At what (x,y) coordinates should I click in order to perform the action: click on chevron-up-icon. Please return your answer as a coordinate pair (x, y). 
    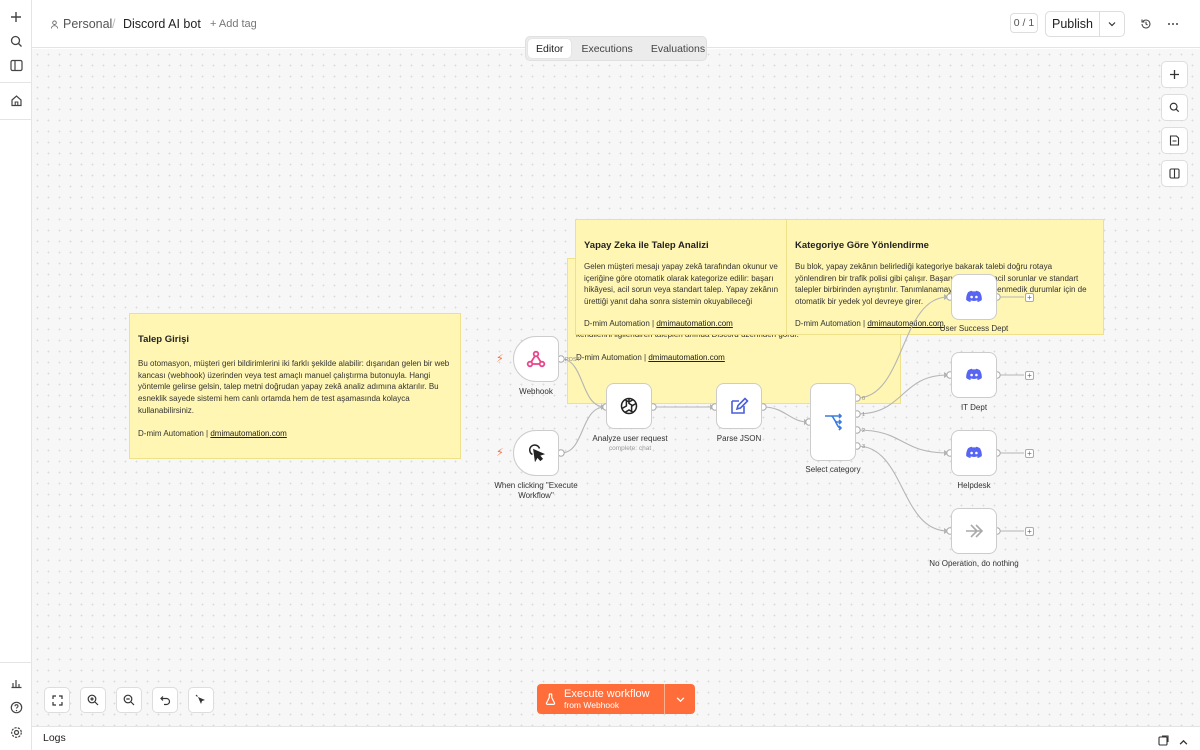
    Looking at the image, I should click on (1183, 742).